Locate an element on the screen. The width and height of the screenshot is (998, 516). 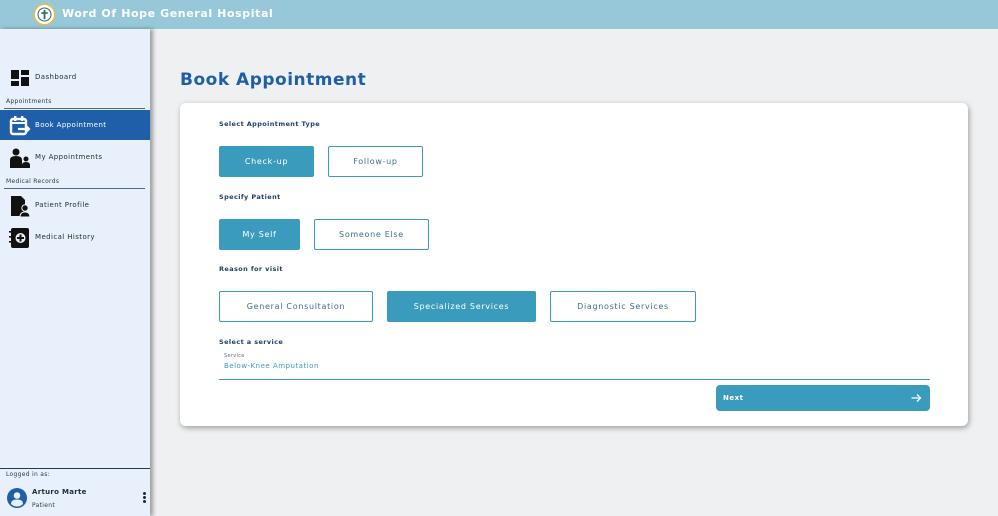
option-someone-else: Someone Else is located at coordinates (371, 234).